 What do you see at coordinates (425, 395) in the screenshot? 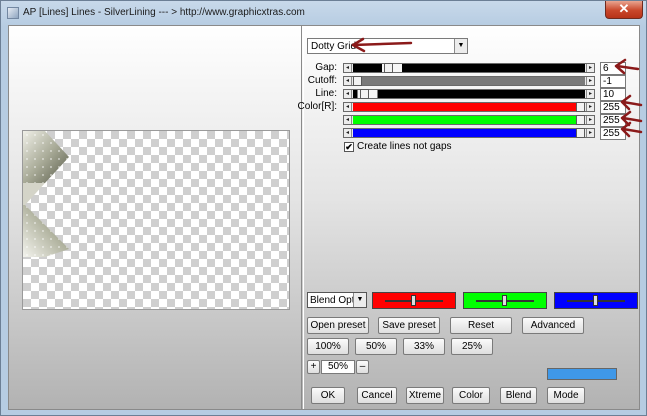
I see `xtreme-button: Xtreme` at bounding box center [425, 395].